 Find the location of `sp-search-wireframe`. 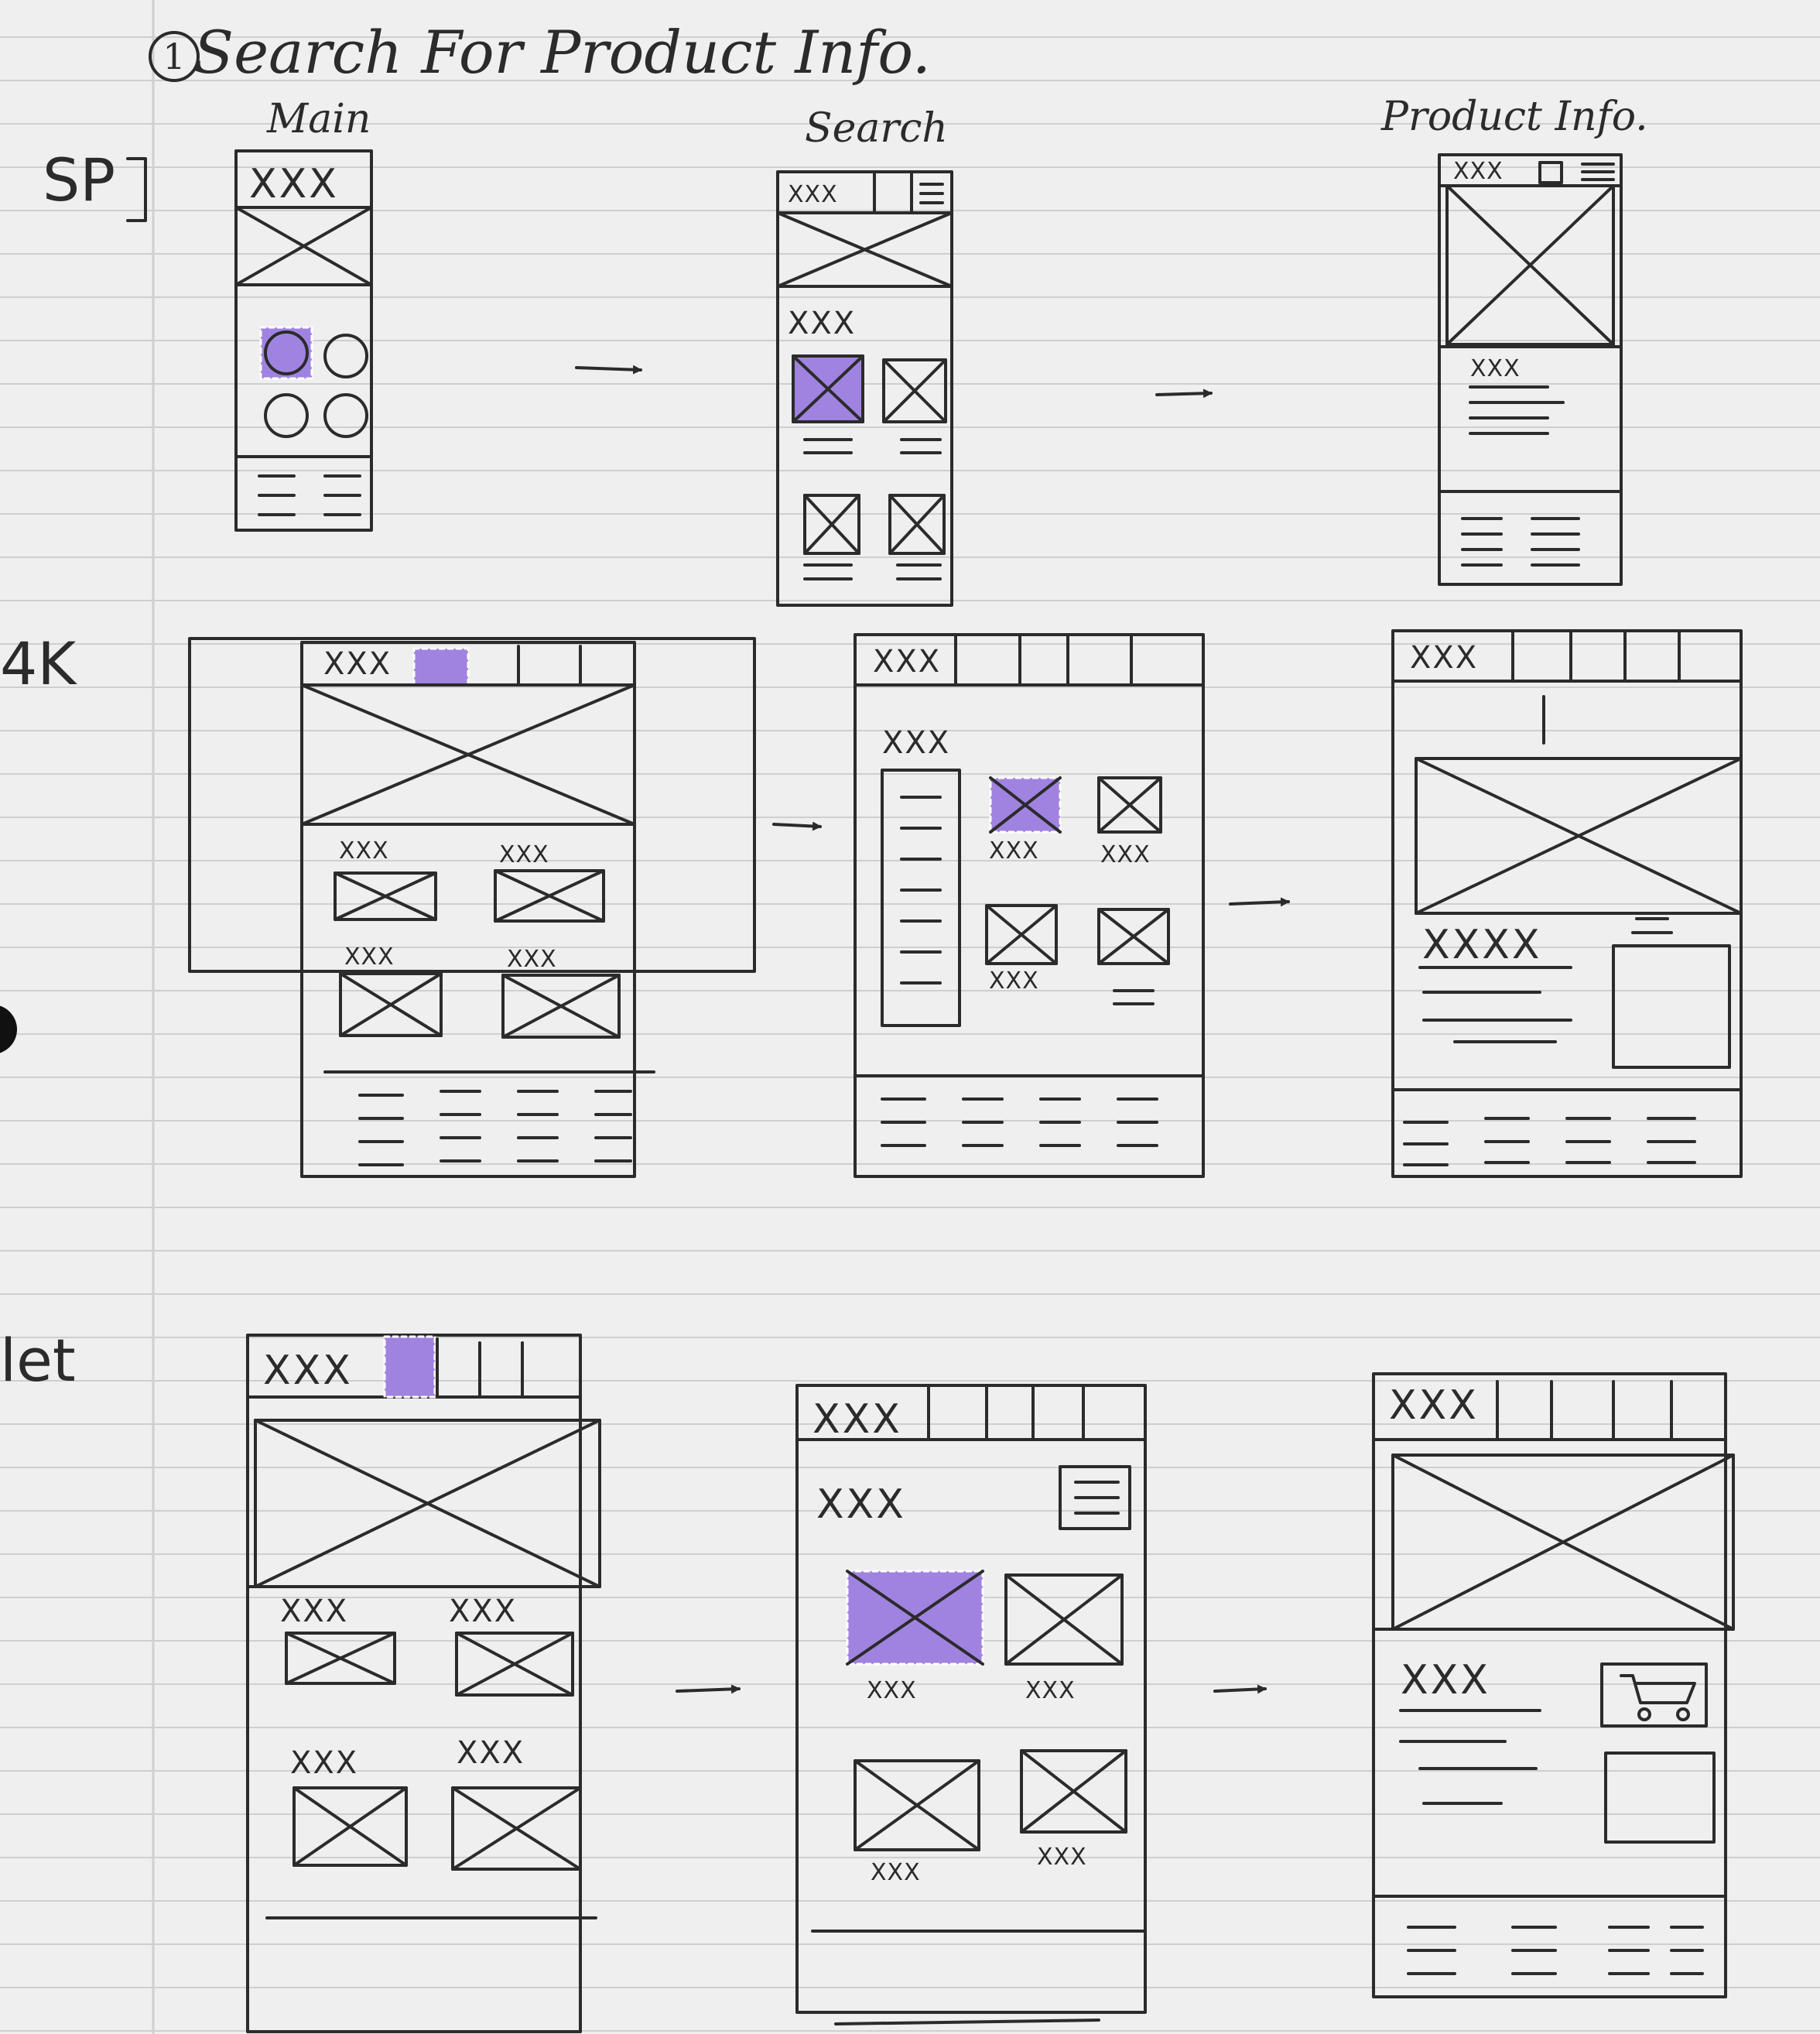

sp-search-wireframe is located at coordinates (865, 388).